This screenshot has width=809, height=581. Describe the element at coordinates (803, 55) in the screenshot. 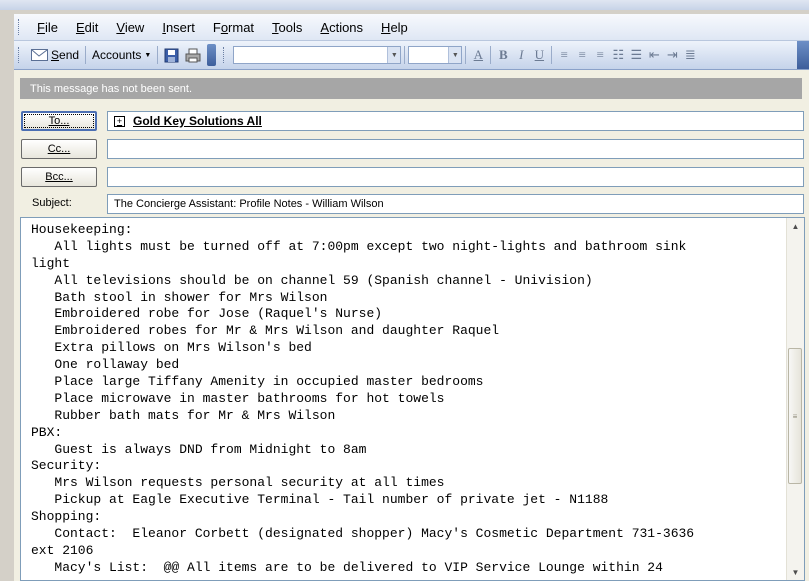

I see `toolbar-options-chevron` at that location.